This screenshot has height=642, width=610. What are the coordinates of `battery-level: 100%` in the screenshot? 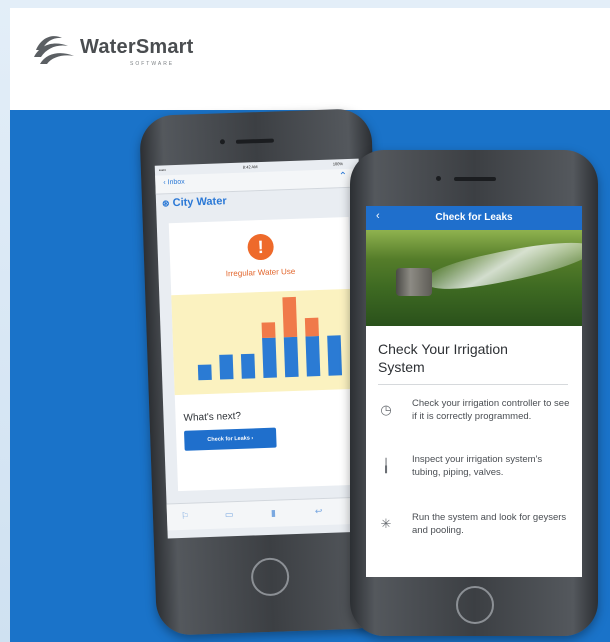 It's located at (338, 164).